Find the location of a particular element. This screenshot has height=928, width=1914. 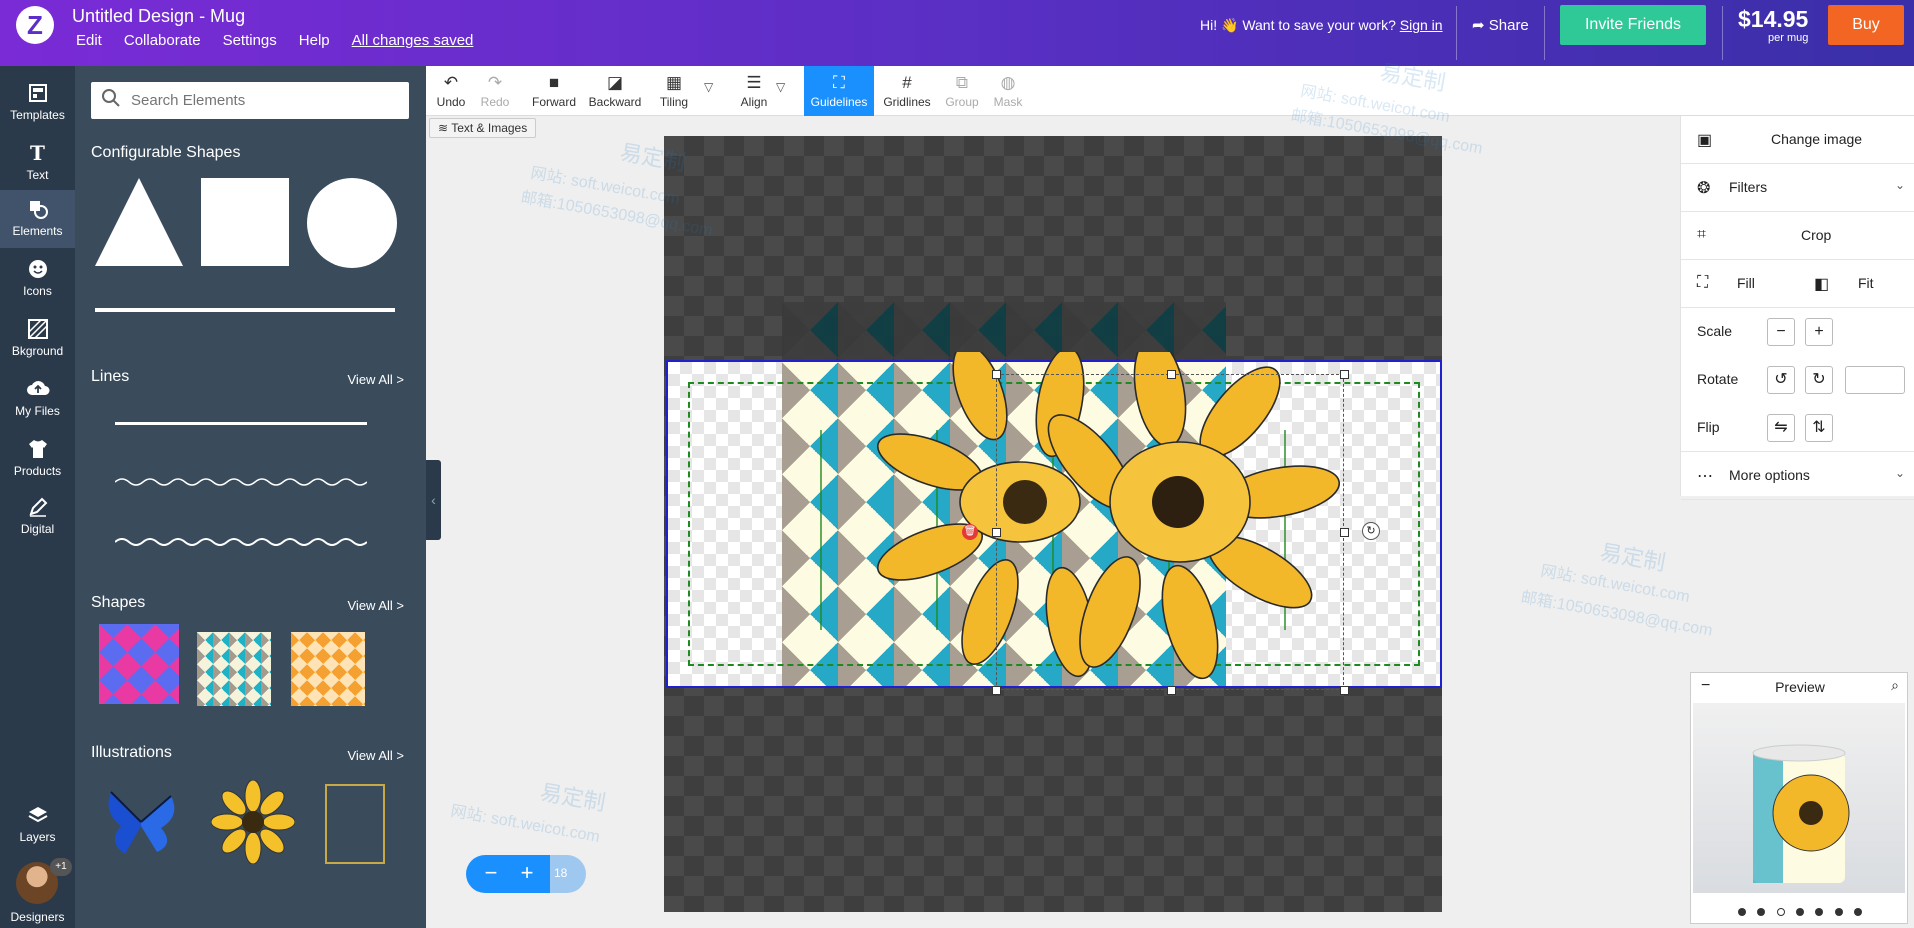

scale-down-button: − is located at coordinates (1781, 332).